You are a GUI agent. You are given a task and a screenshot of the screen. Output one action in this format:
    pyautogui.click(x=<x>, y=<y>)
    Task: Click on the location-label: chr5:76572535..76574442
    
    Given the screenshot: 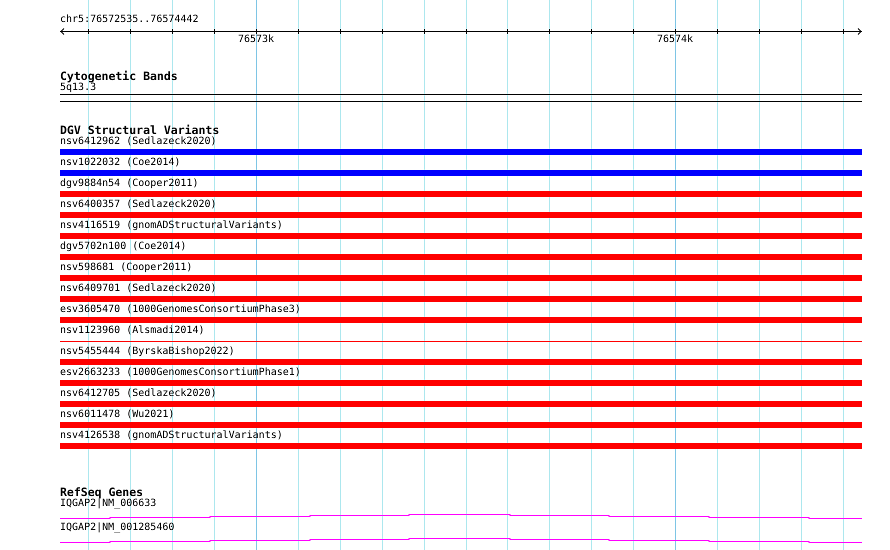 What is the action you would take?
    pyautogui.click(x=129, y=20)
    